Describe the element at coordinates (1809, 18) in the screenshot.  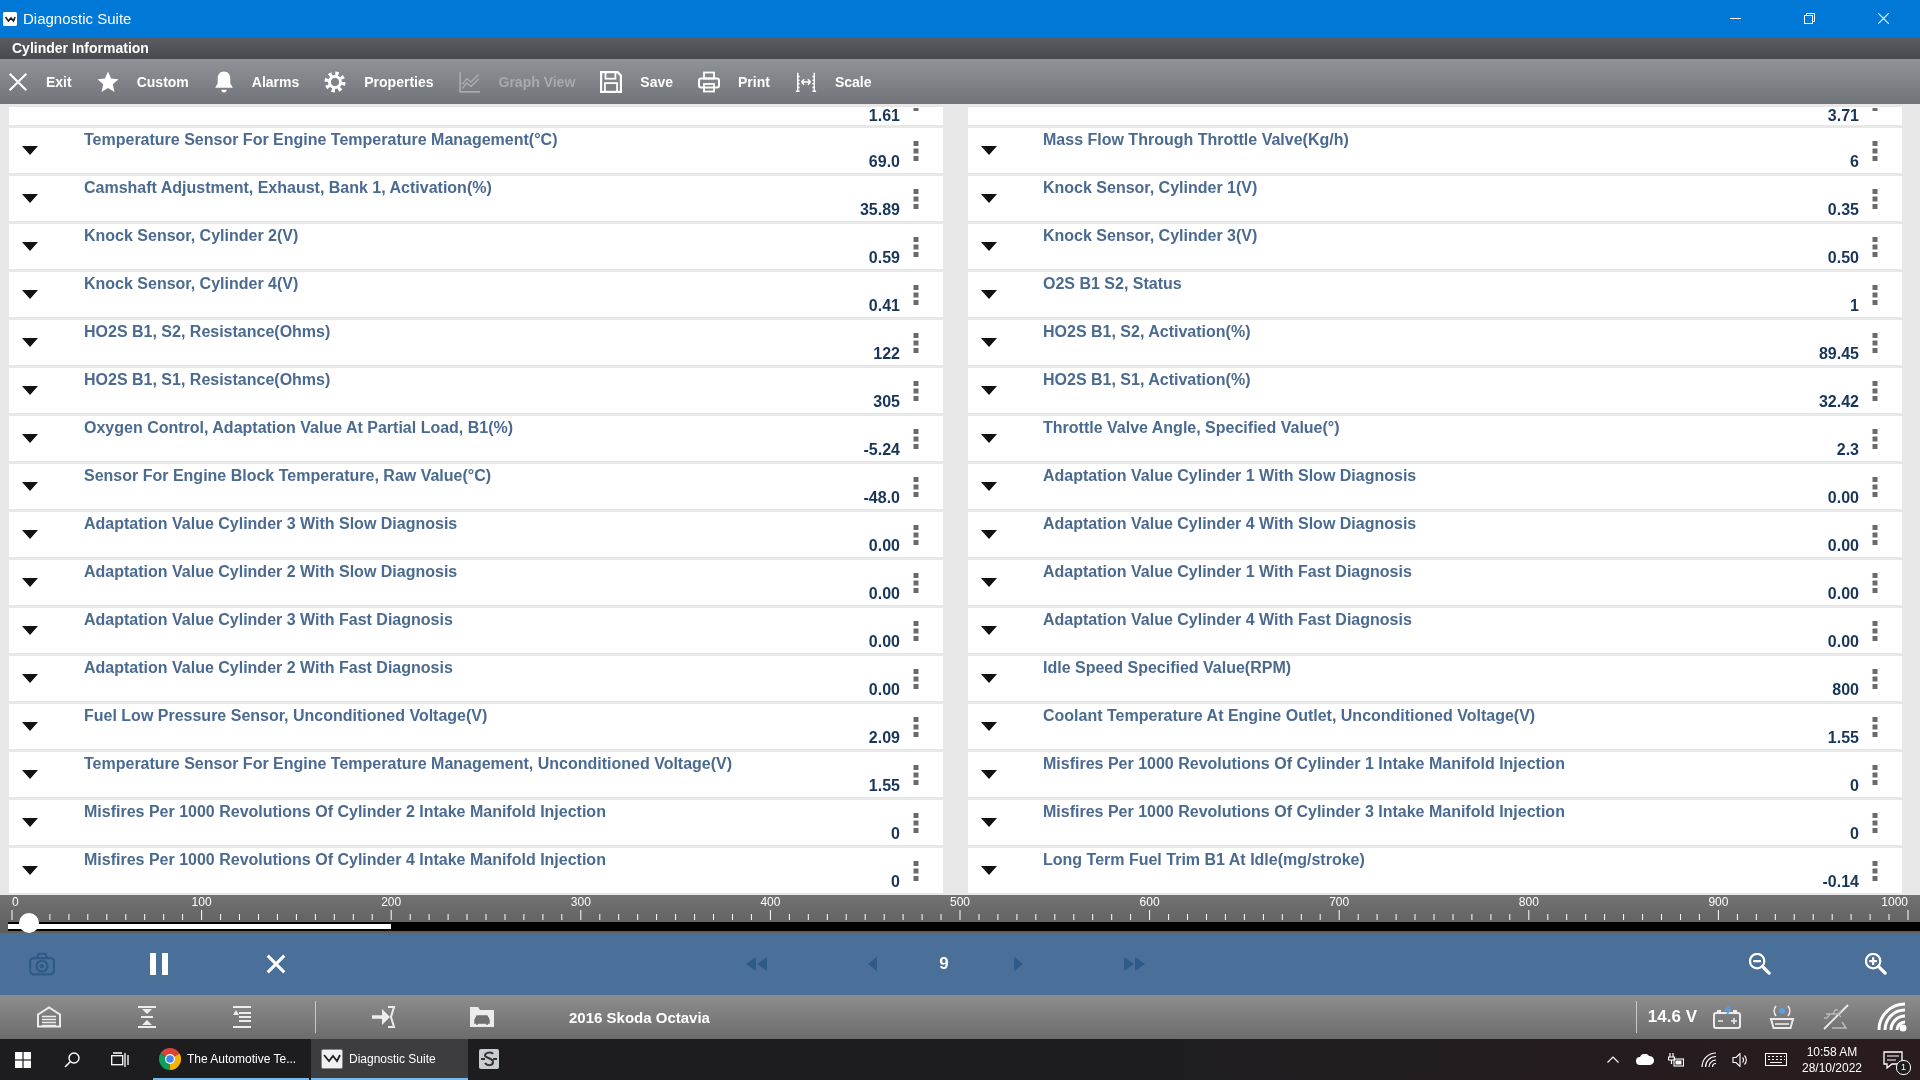
I see `restore-icon` at that location.